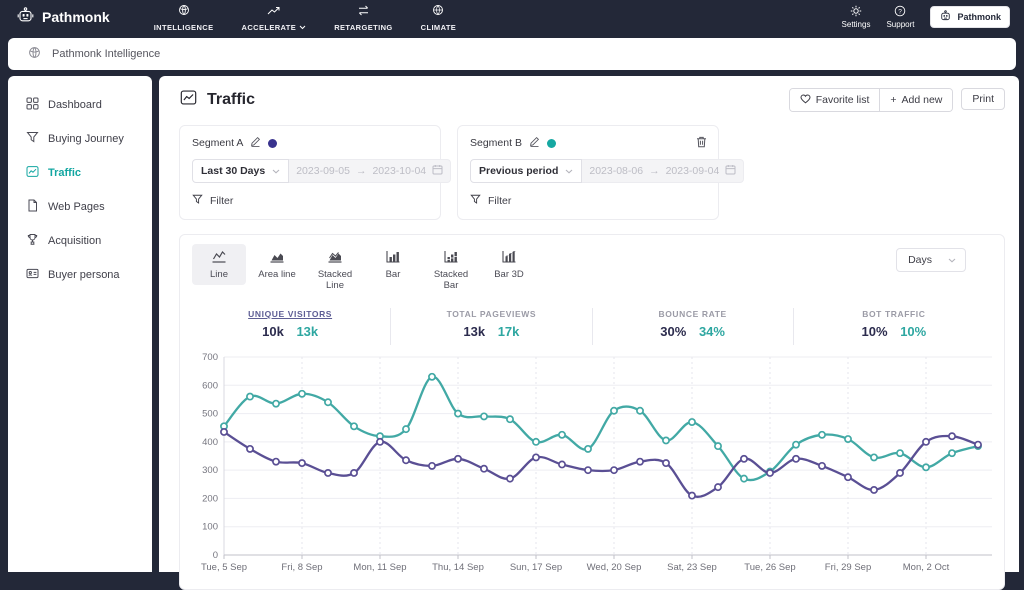 This screenshot has height=590, width=1024. I want to click on top-right: Settings ? Support Pathmonk, so click(933, 17).